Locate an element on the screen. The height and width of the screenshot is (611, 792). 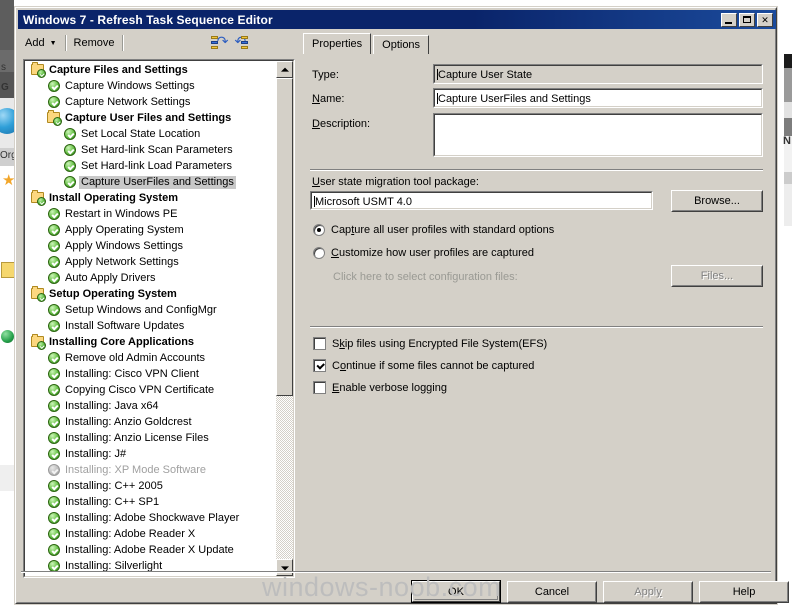
tree-item: Installing: Cisco VPN Client is located at coordinates (151, 374).